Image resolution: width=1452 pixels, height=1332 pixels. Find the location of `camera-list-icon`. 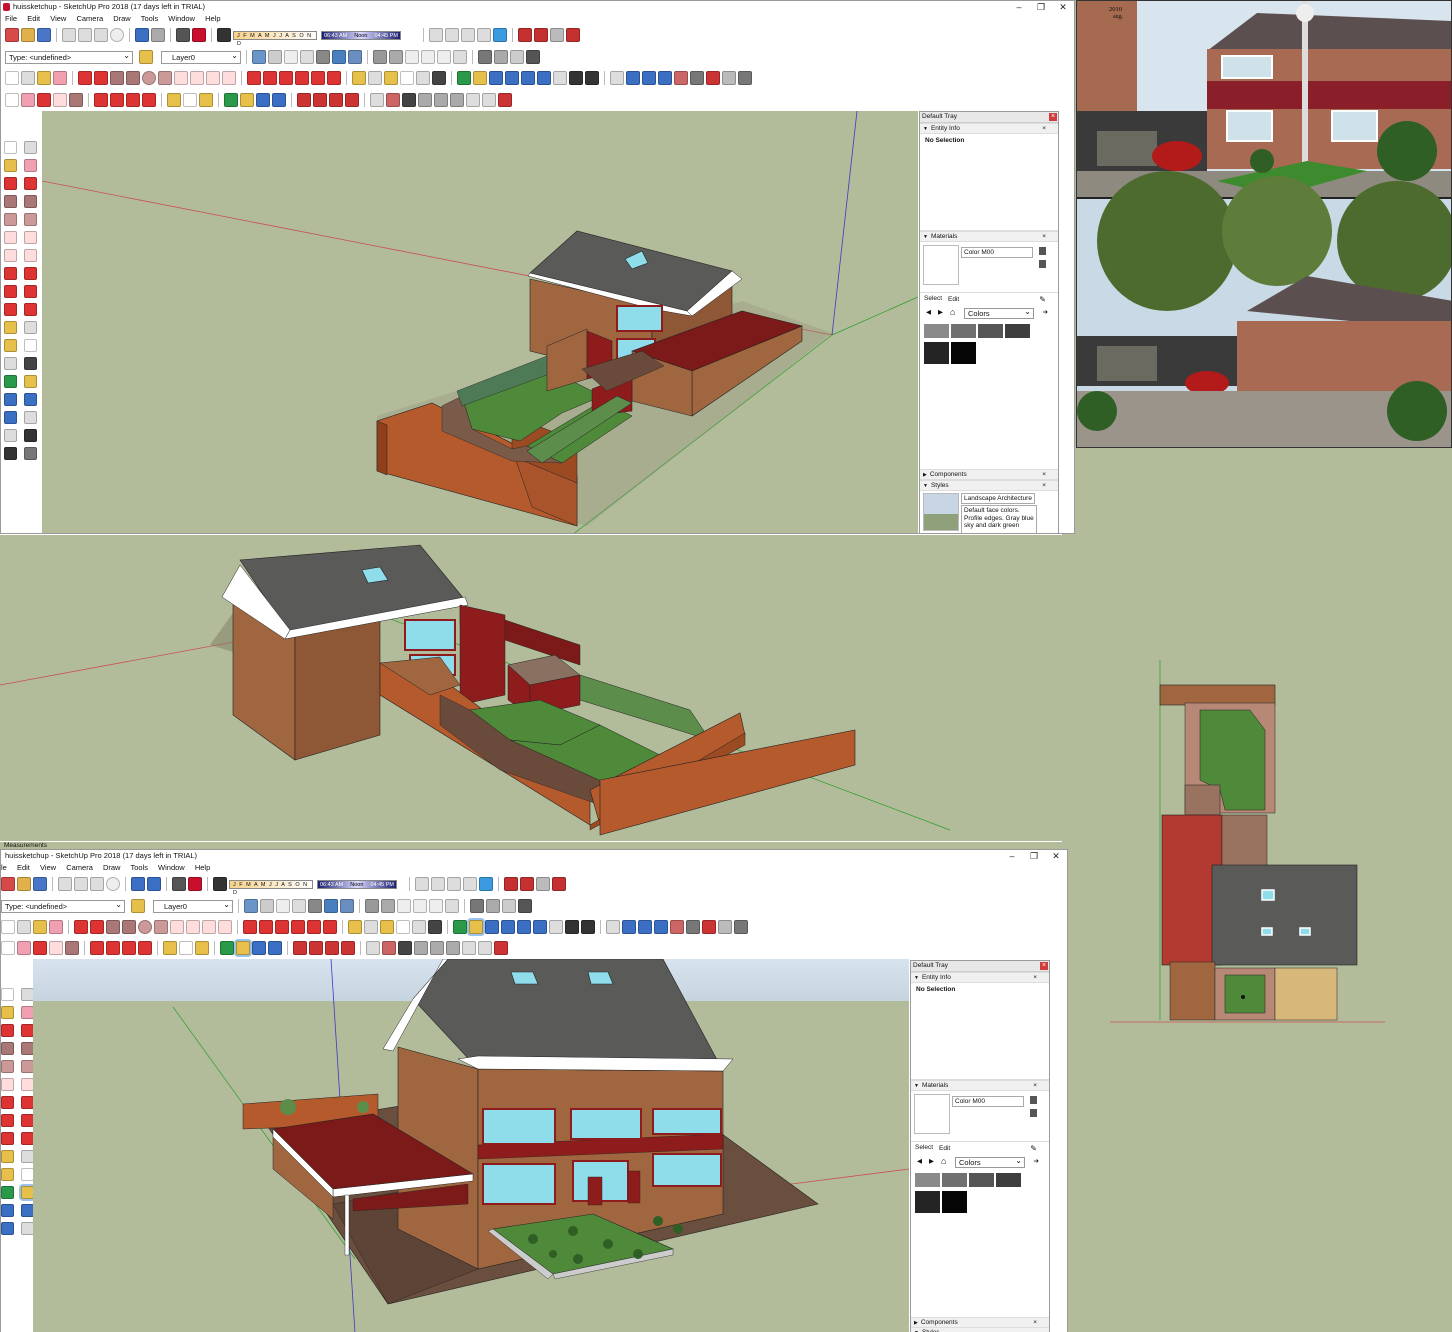

camera-list-icon is located at coordinates (457, 100).